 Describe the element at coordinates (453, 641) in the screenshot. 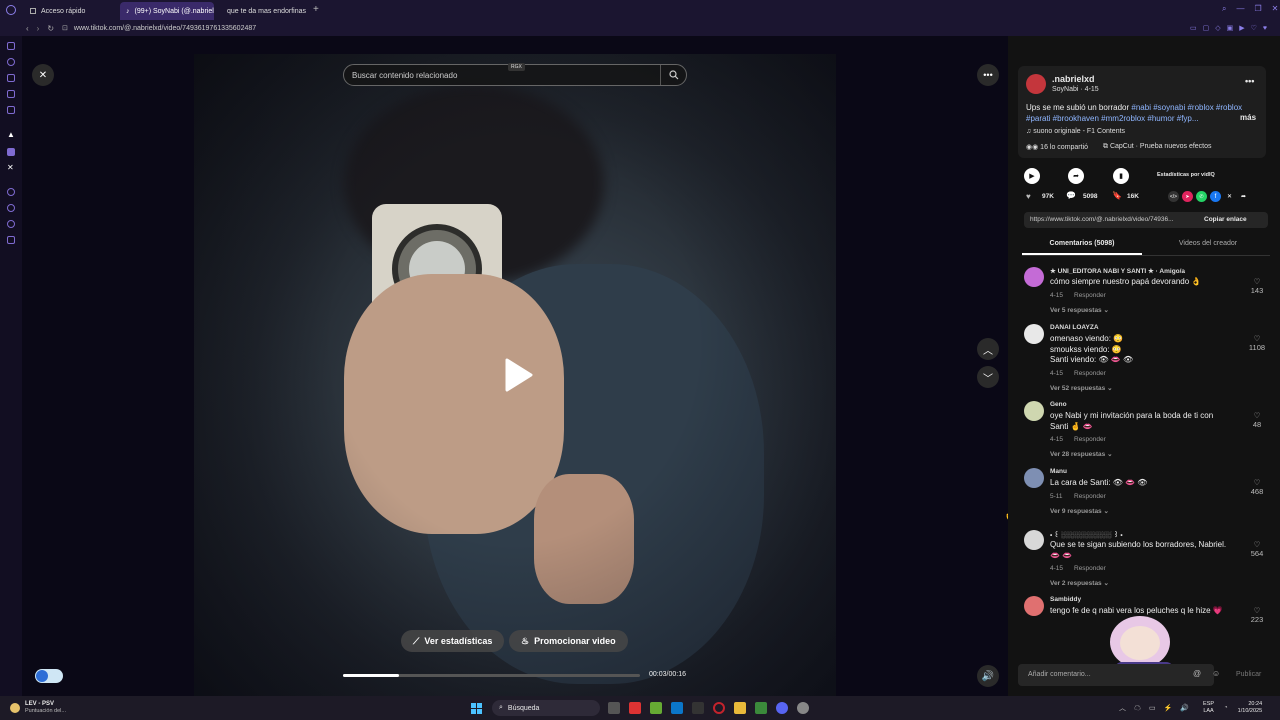

I see `view-stats-button: ⟋ Ver estadísticas` at that location.